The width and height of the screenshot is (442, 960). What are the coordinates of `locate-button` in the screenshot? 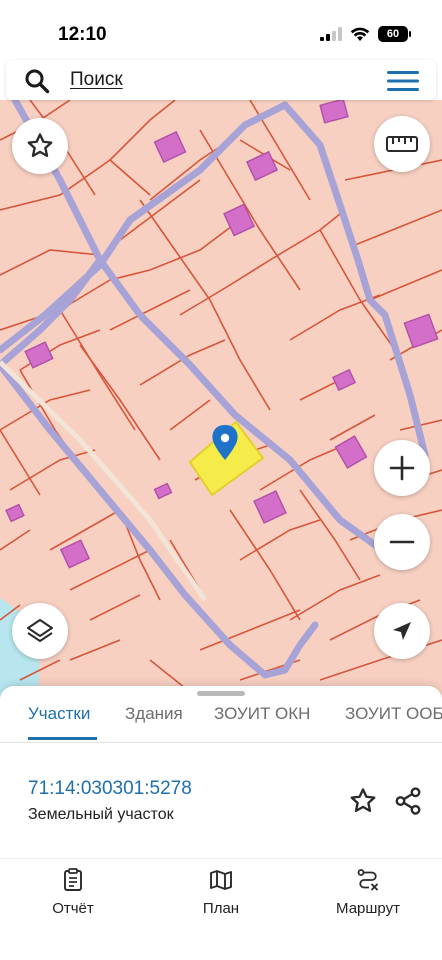 It's located at (402, 631).